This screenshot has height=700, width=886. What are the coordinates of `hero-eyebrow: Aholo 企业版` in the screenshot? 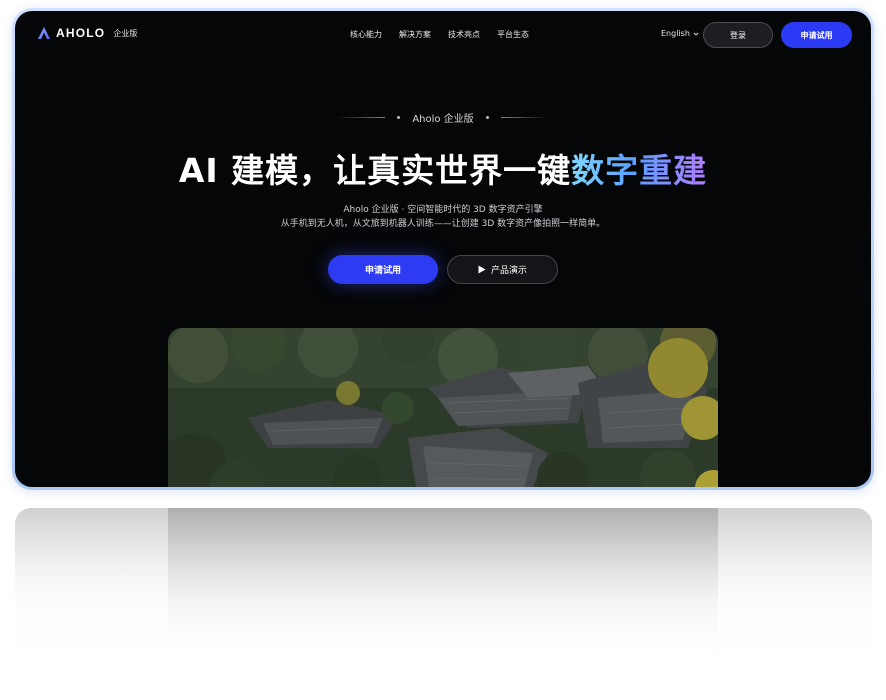 It's located at (443, 117).